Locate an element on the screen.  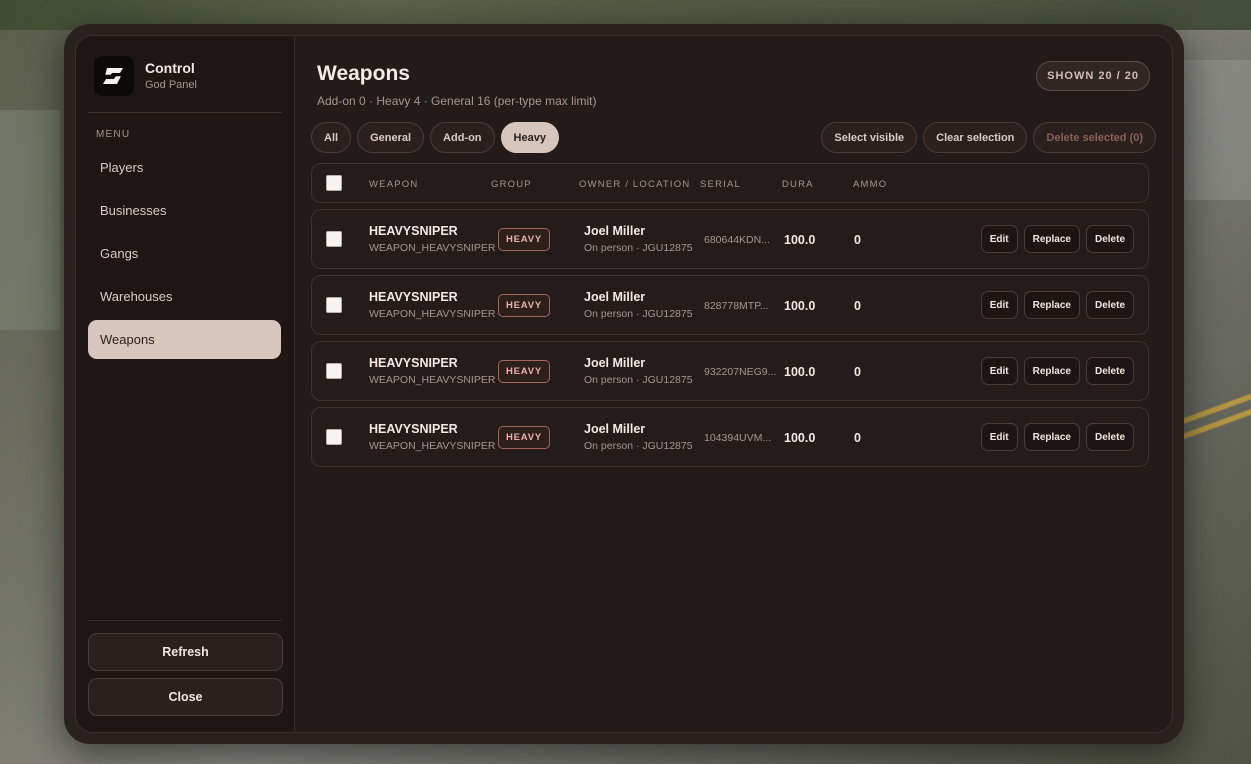
sidebar-item-players: Players is located at coordinates (184, 167).